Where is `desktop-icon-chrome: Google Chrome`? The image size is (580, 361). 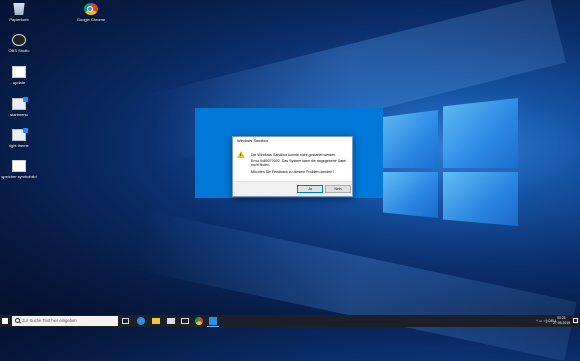
desktop-icon-chrome: Google Chrome is located at coordinates (91, 12).